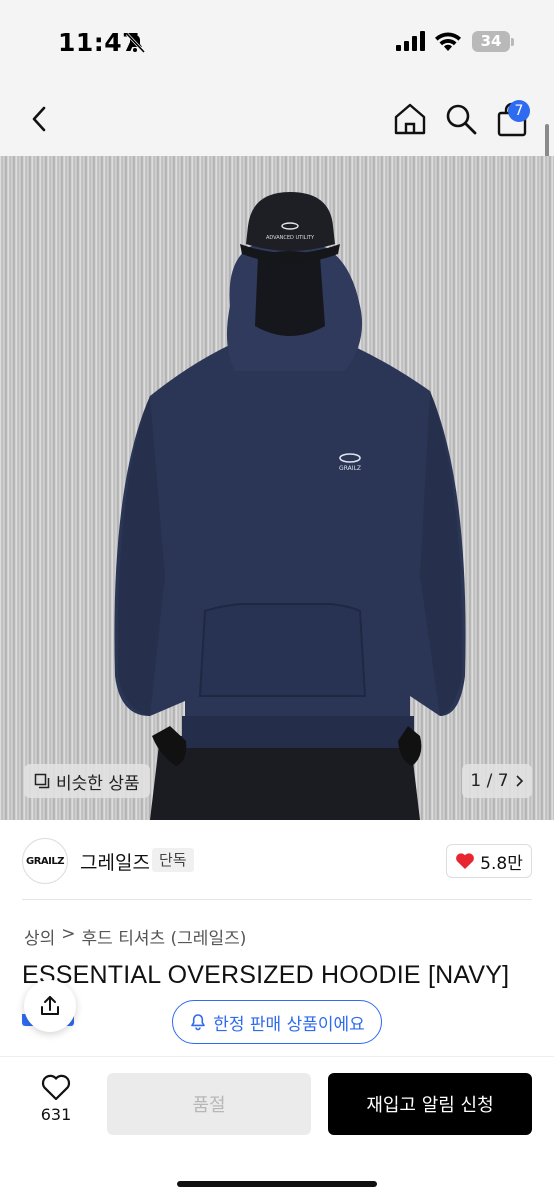 This screenshot has width=554, height=1200. I want to click on cap-print: ADVANCED UTILITY, so click(290, 238).